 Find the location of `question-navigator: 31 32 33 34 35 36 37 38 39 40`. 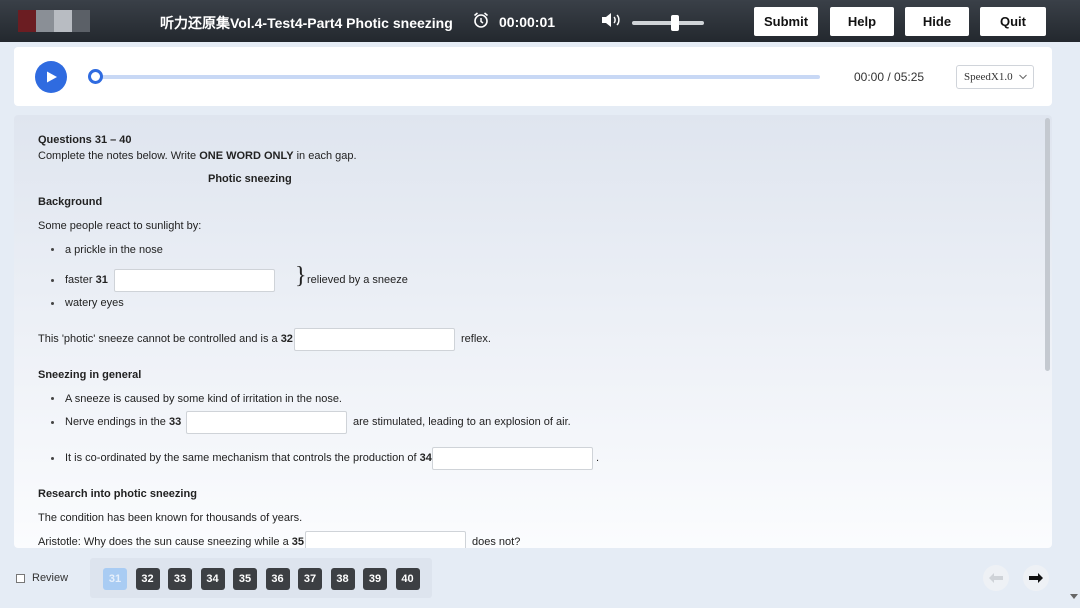

question-navigator: 31 32 33 34 35 36 37 38 39 40 is located at coordinates (261, 578).